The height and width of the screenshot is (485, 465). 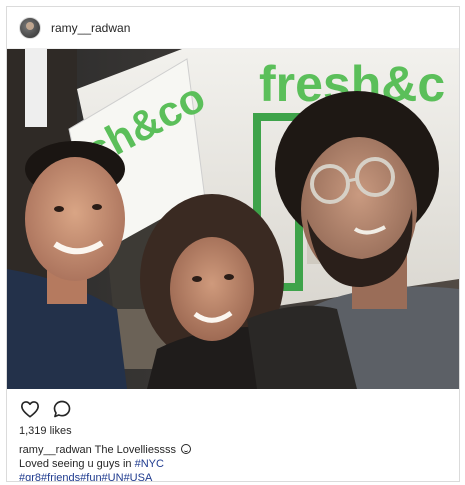 What do you see at coordinates (55, 450) in the screenshot?
I see `caption-author: ramy__radwan` at bounding box center [55, 450].